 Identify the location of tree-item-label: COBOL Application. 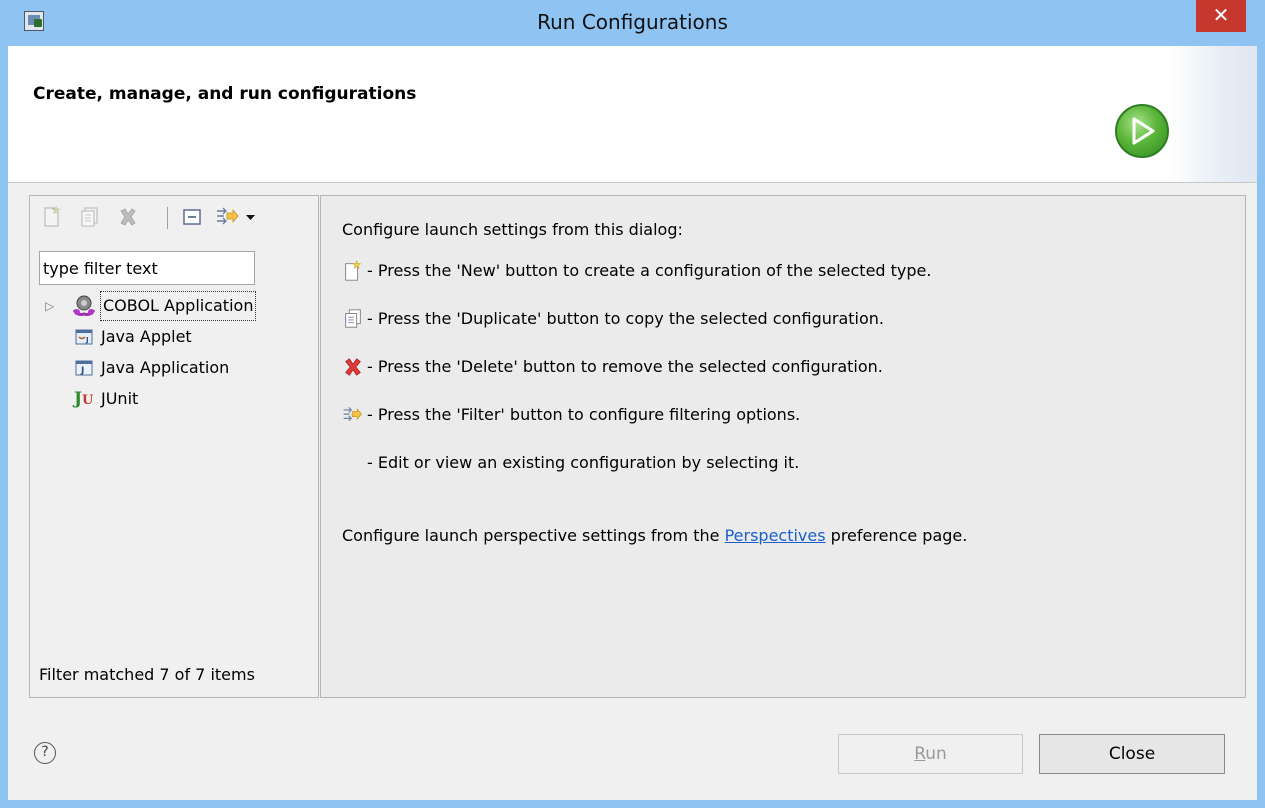
(178, 306).